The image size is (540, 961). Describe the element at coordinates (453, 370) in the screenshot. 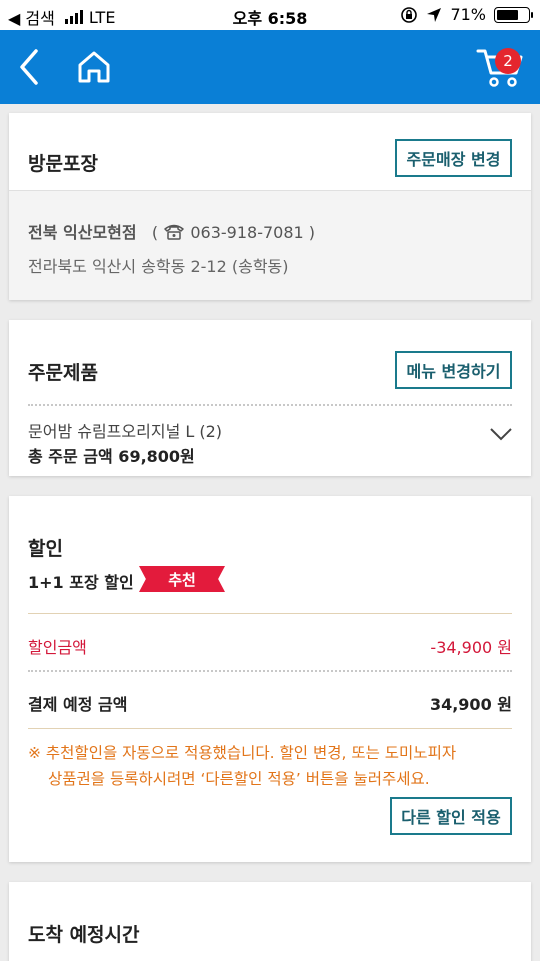

I see `change-menu-button: 메뉴 변경하기` at that location.